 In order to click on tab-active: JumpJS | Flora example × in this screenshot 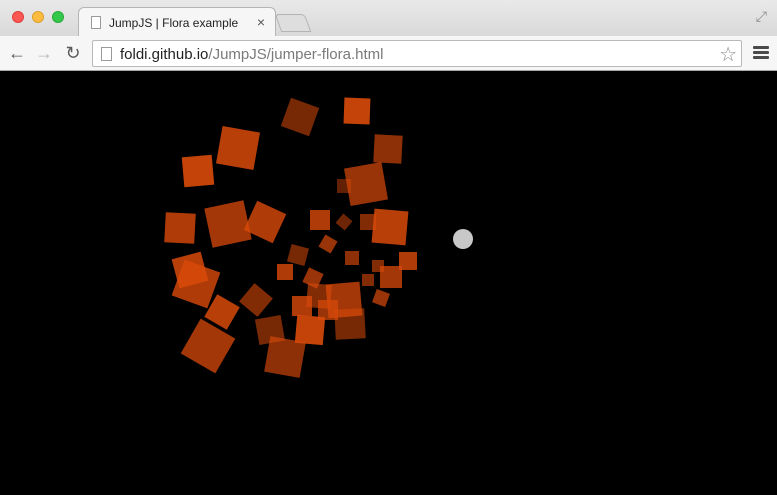, I will do `click(177, 22)`.